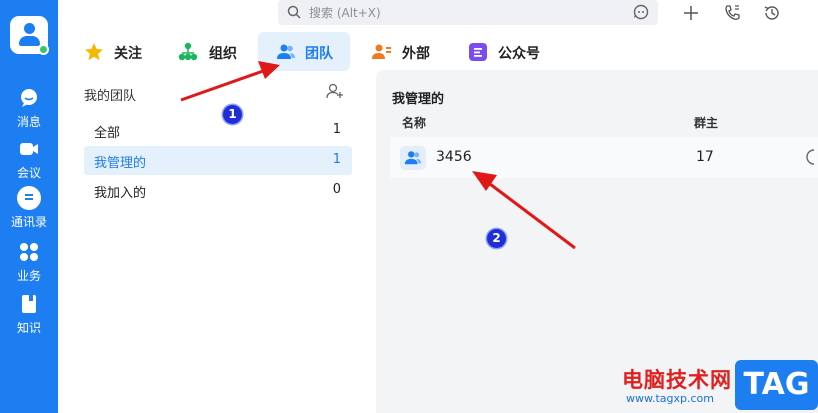 Image resolution: width=818 pixels, height=413 pixels. Describe the element at coordinates (113, 51) in the screenshot. I see `tab-follow: 关注` at that location.